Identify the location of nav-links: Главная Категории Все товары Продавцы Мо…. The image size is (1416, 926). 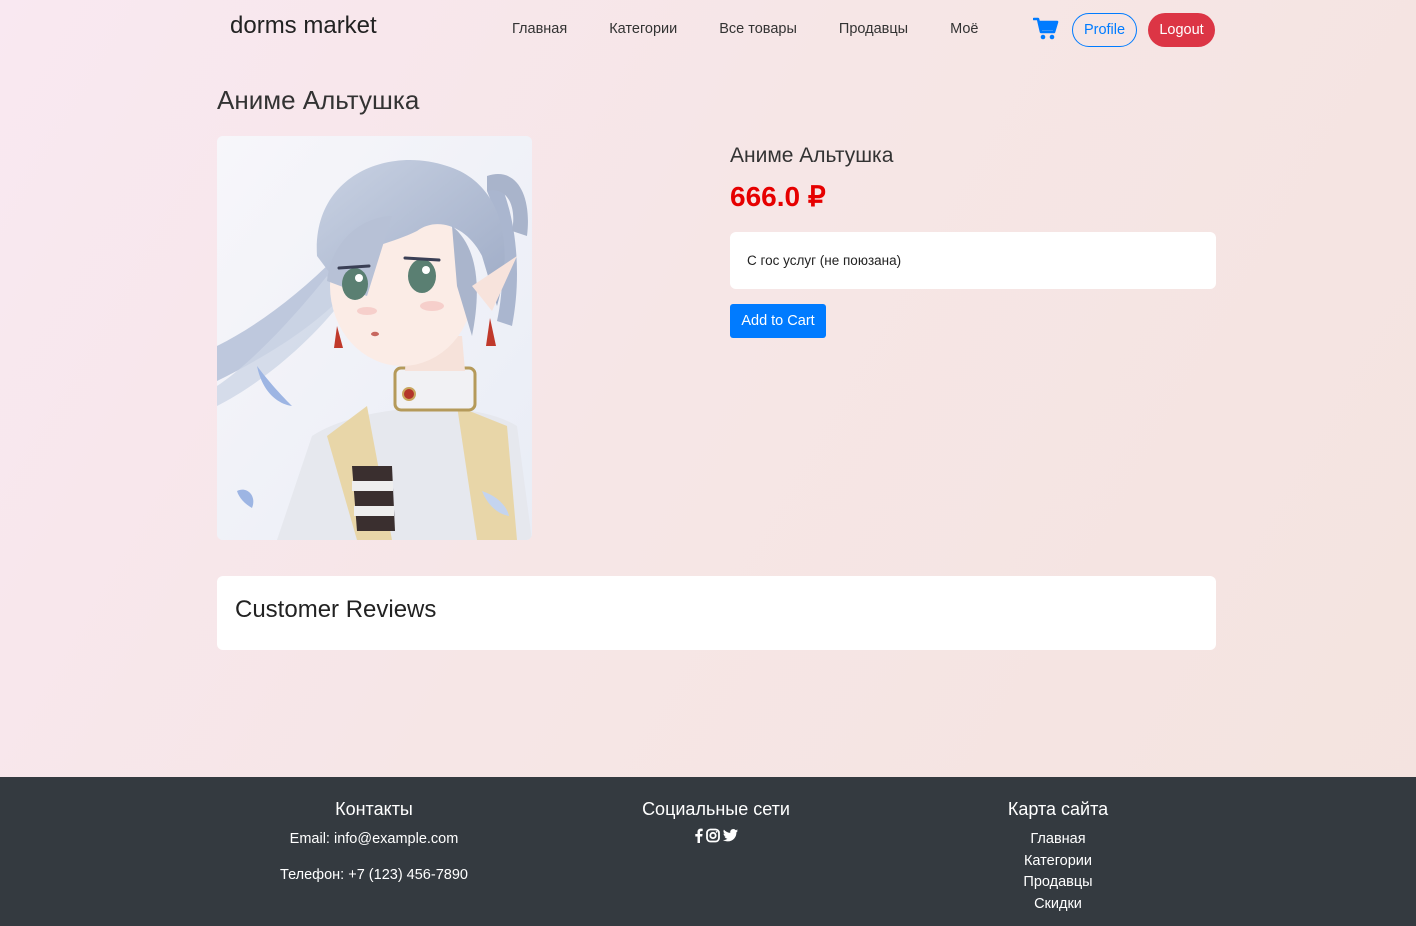
(745, 29).